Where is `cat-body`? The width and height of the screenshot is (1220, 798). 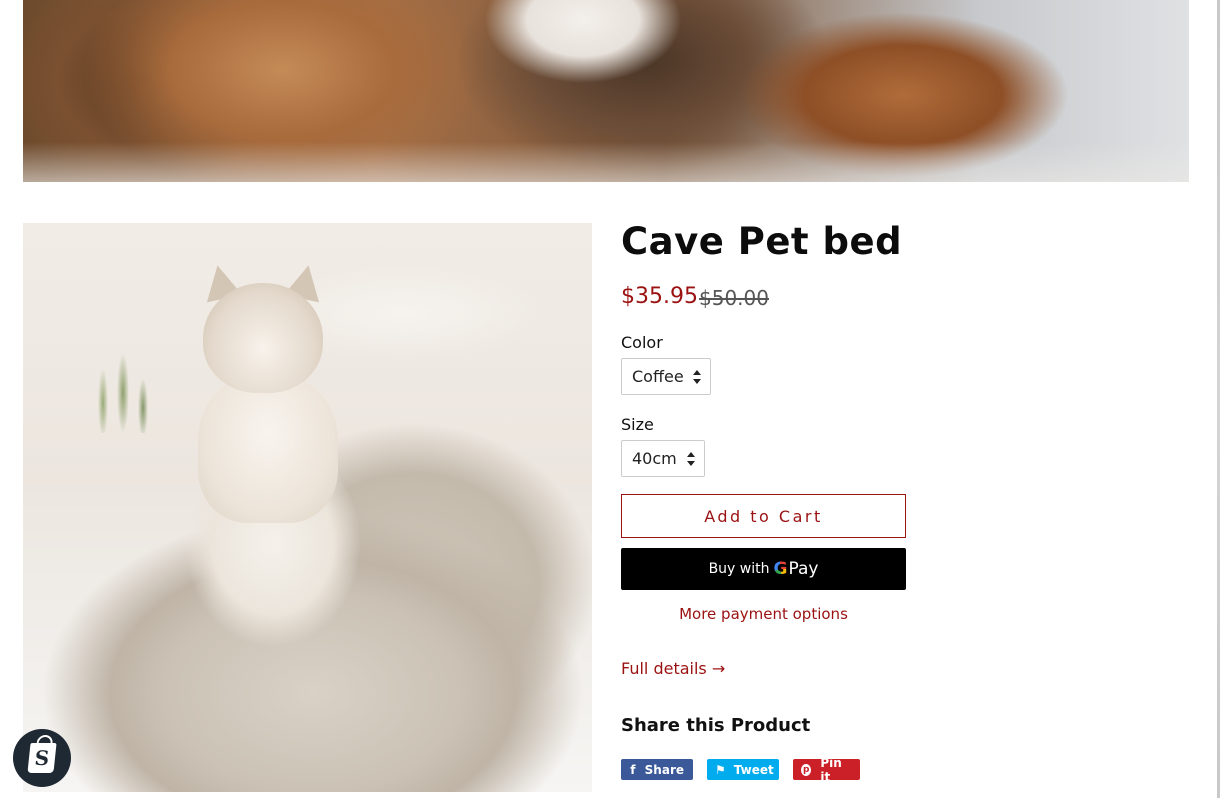 cat-body is located at coordinates (268, 448).